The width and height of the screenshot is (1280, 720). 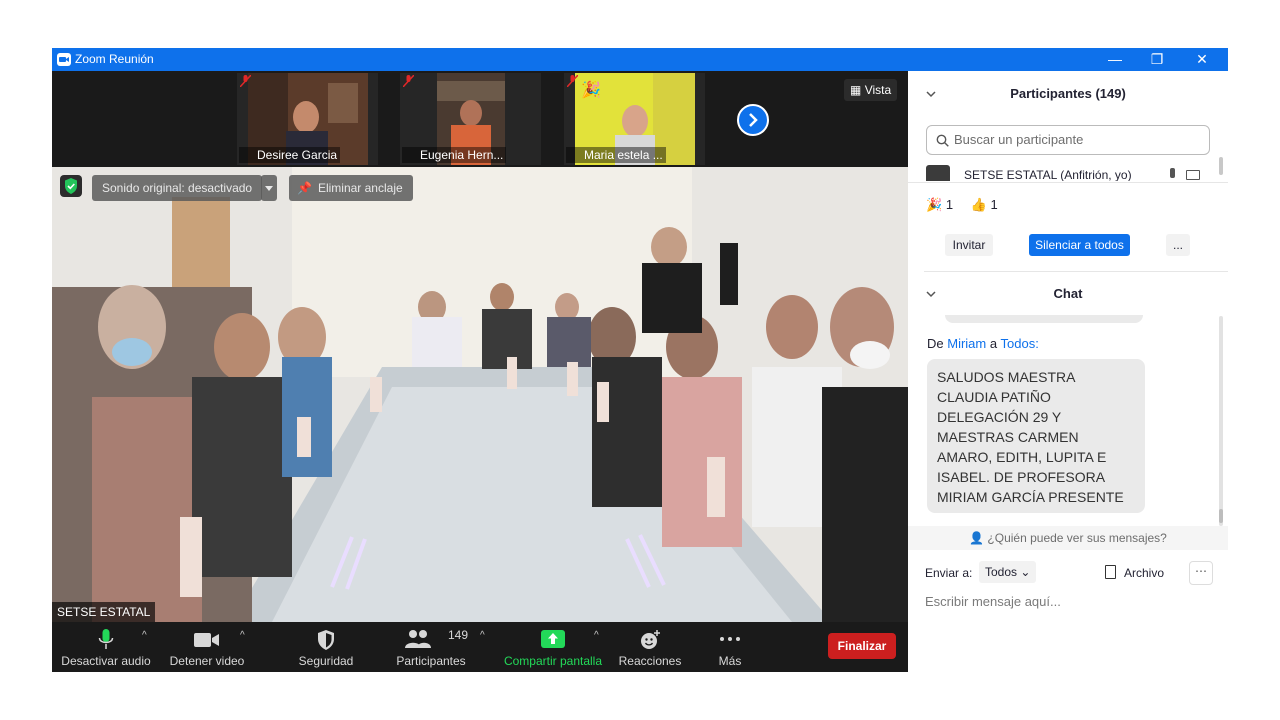 I want to click on original-sound-button: Sonido original: desactivado, so click(x=177, y=188).